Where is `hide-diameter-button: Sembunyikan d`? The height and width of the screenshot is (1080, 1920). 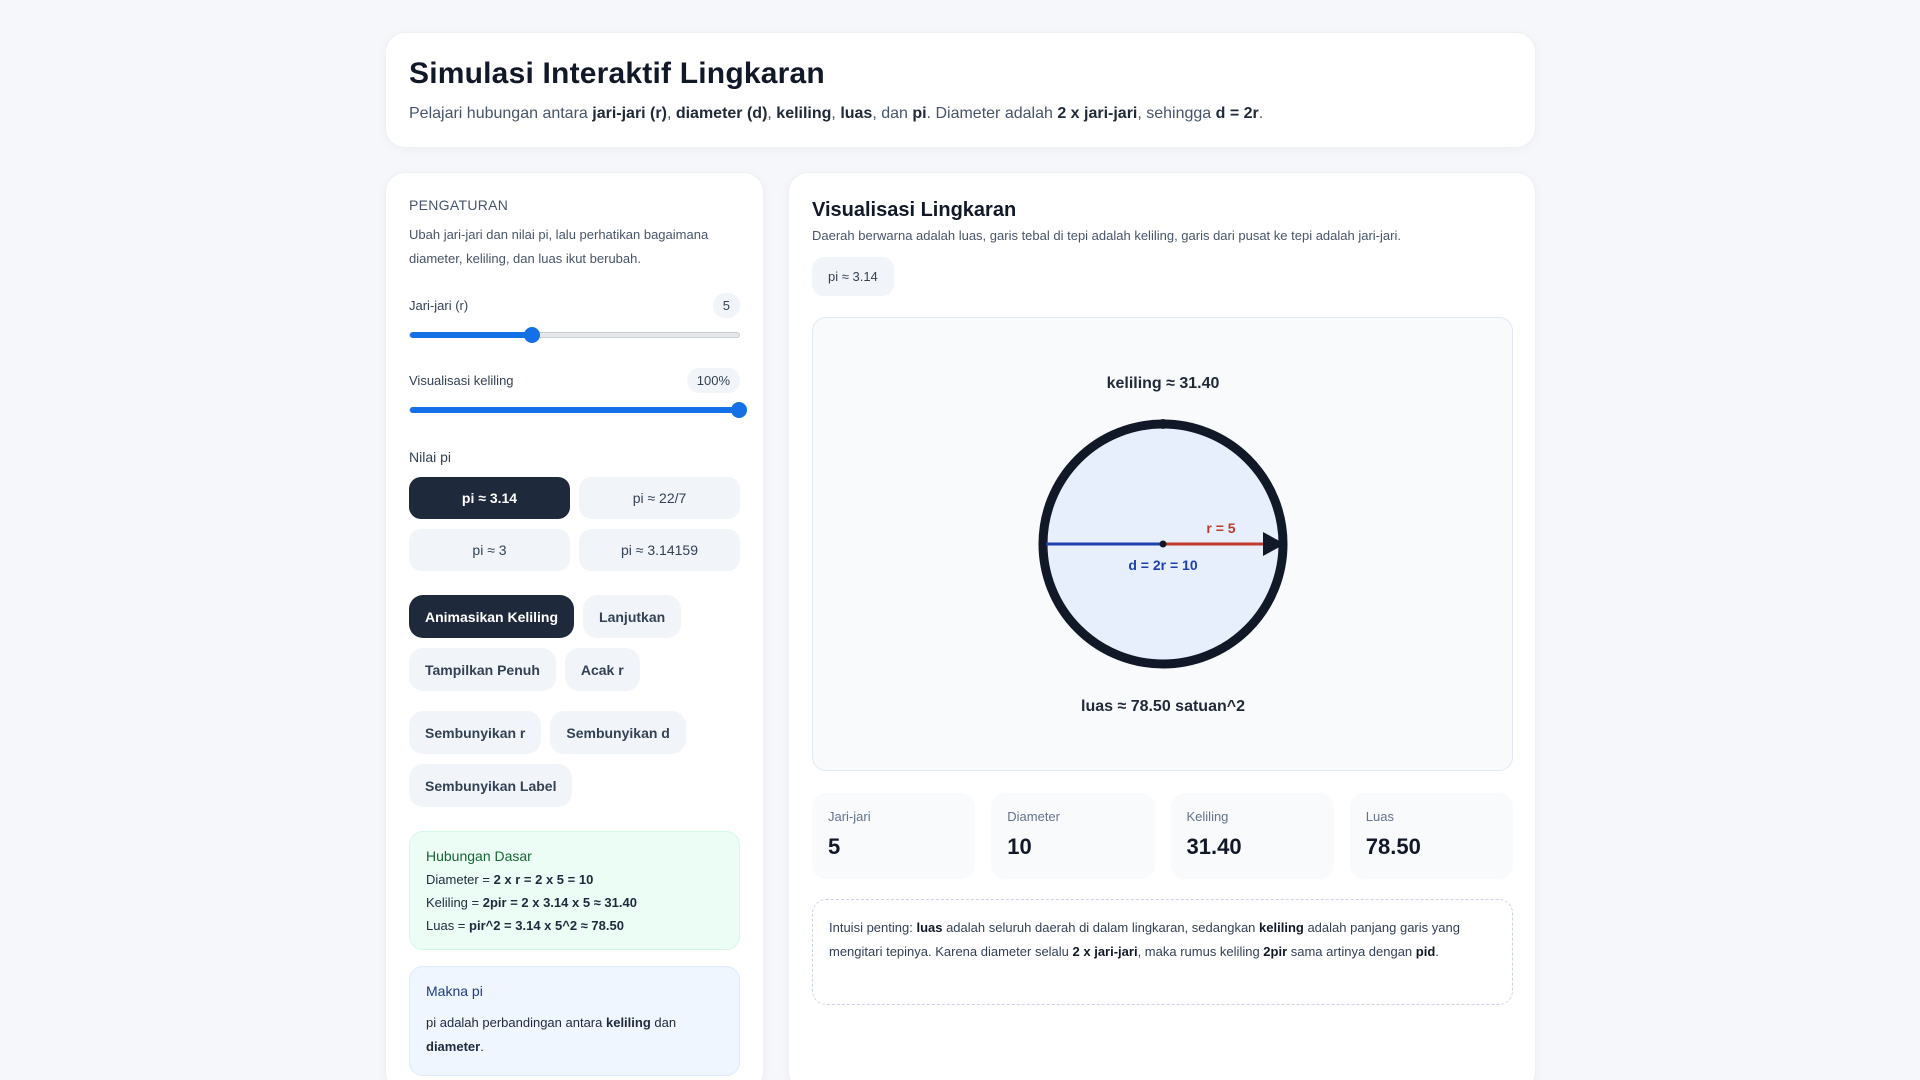 hide-diameter-button: Sembunyikan d is located at coordinates (618, 732).